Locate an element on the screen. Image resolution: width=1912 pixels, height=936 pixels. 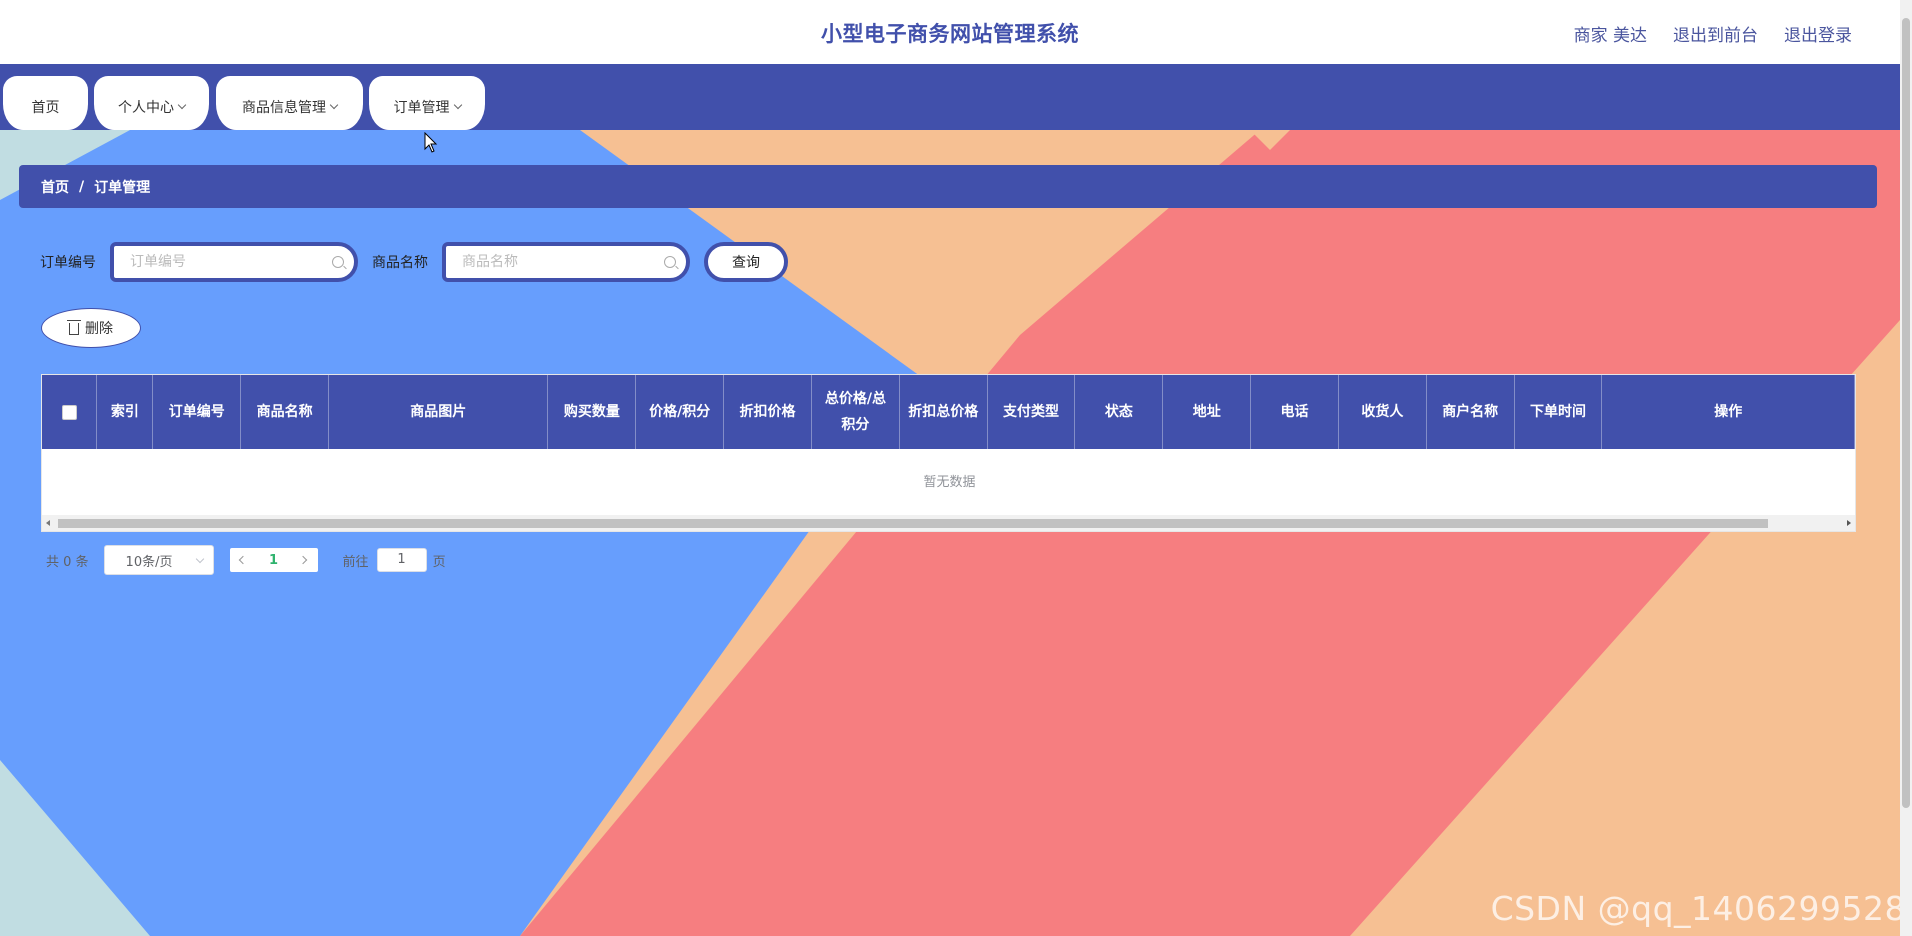
tab-product-management: 商品信息管理 is located at coordinates (289, 103).